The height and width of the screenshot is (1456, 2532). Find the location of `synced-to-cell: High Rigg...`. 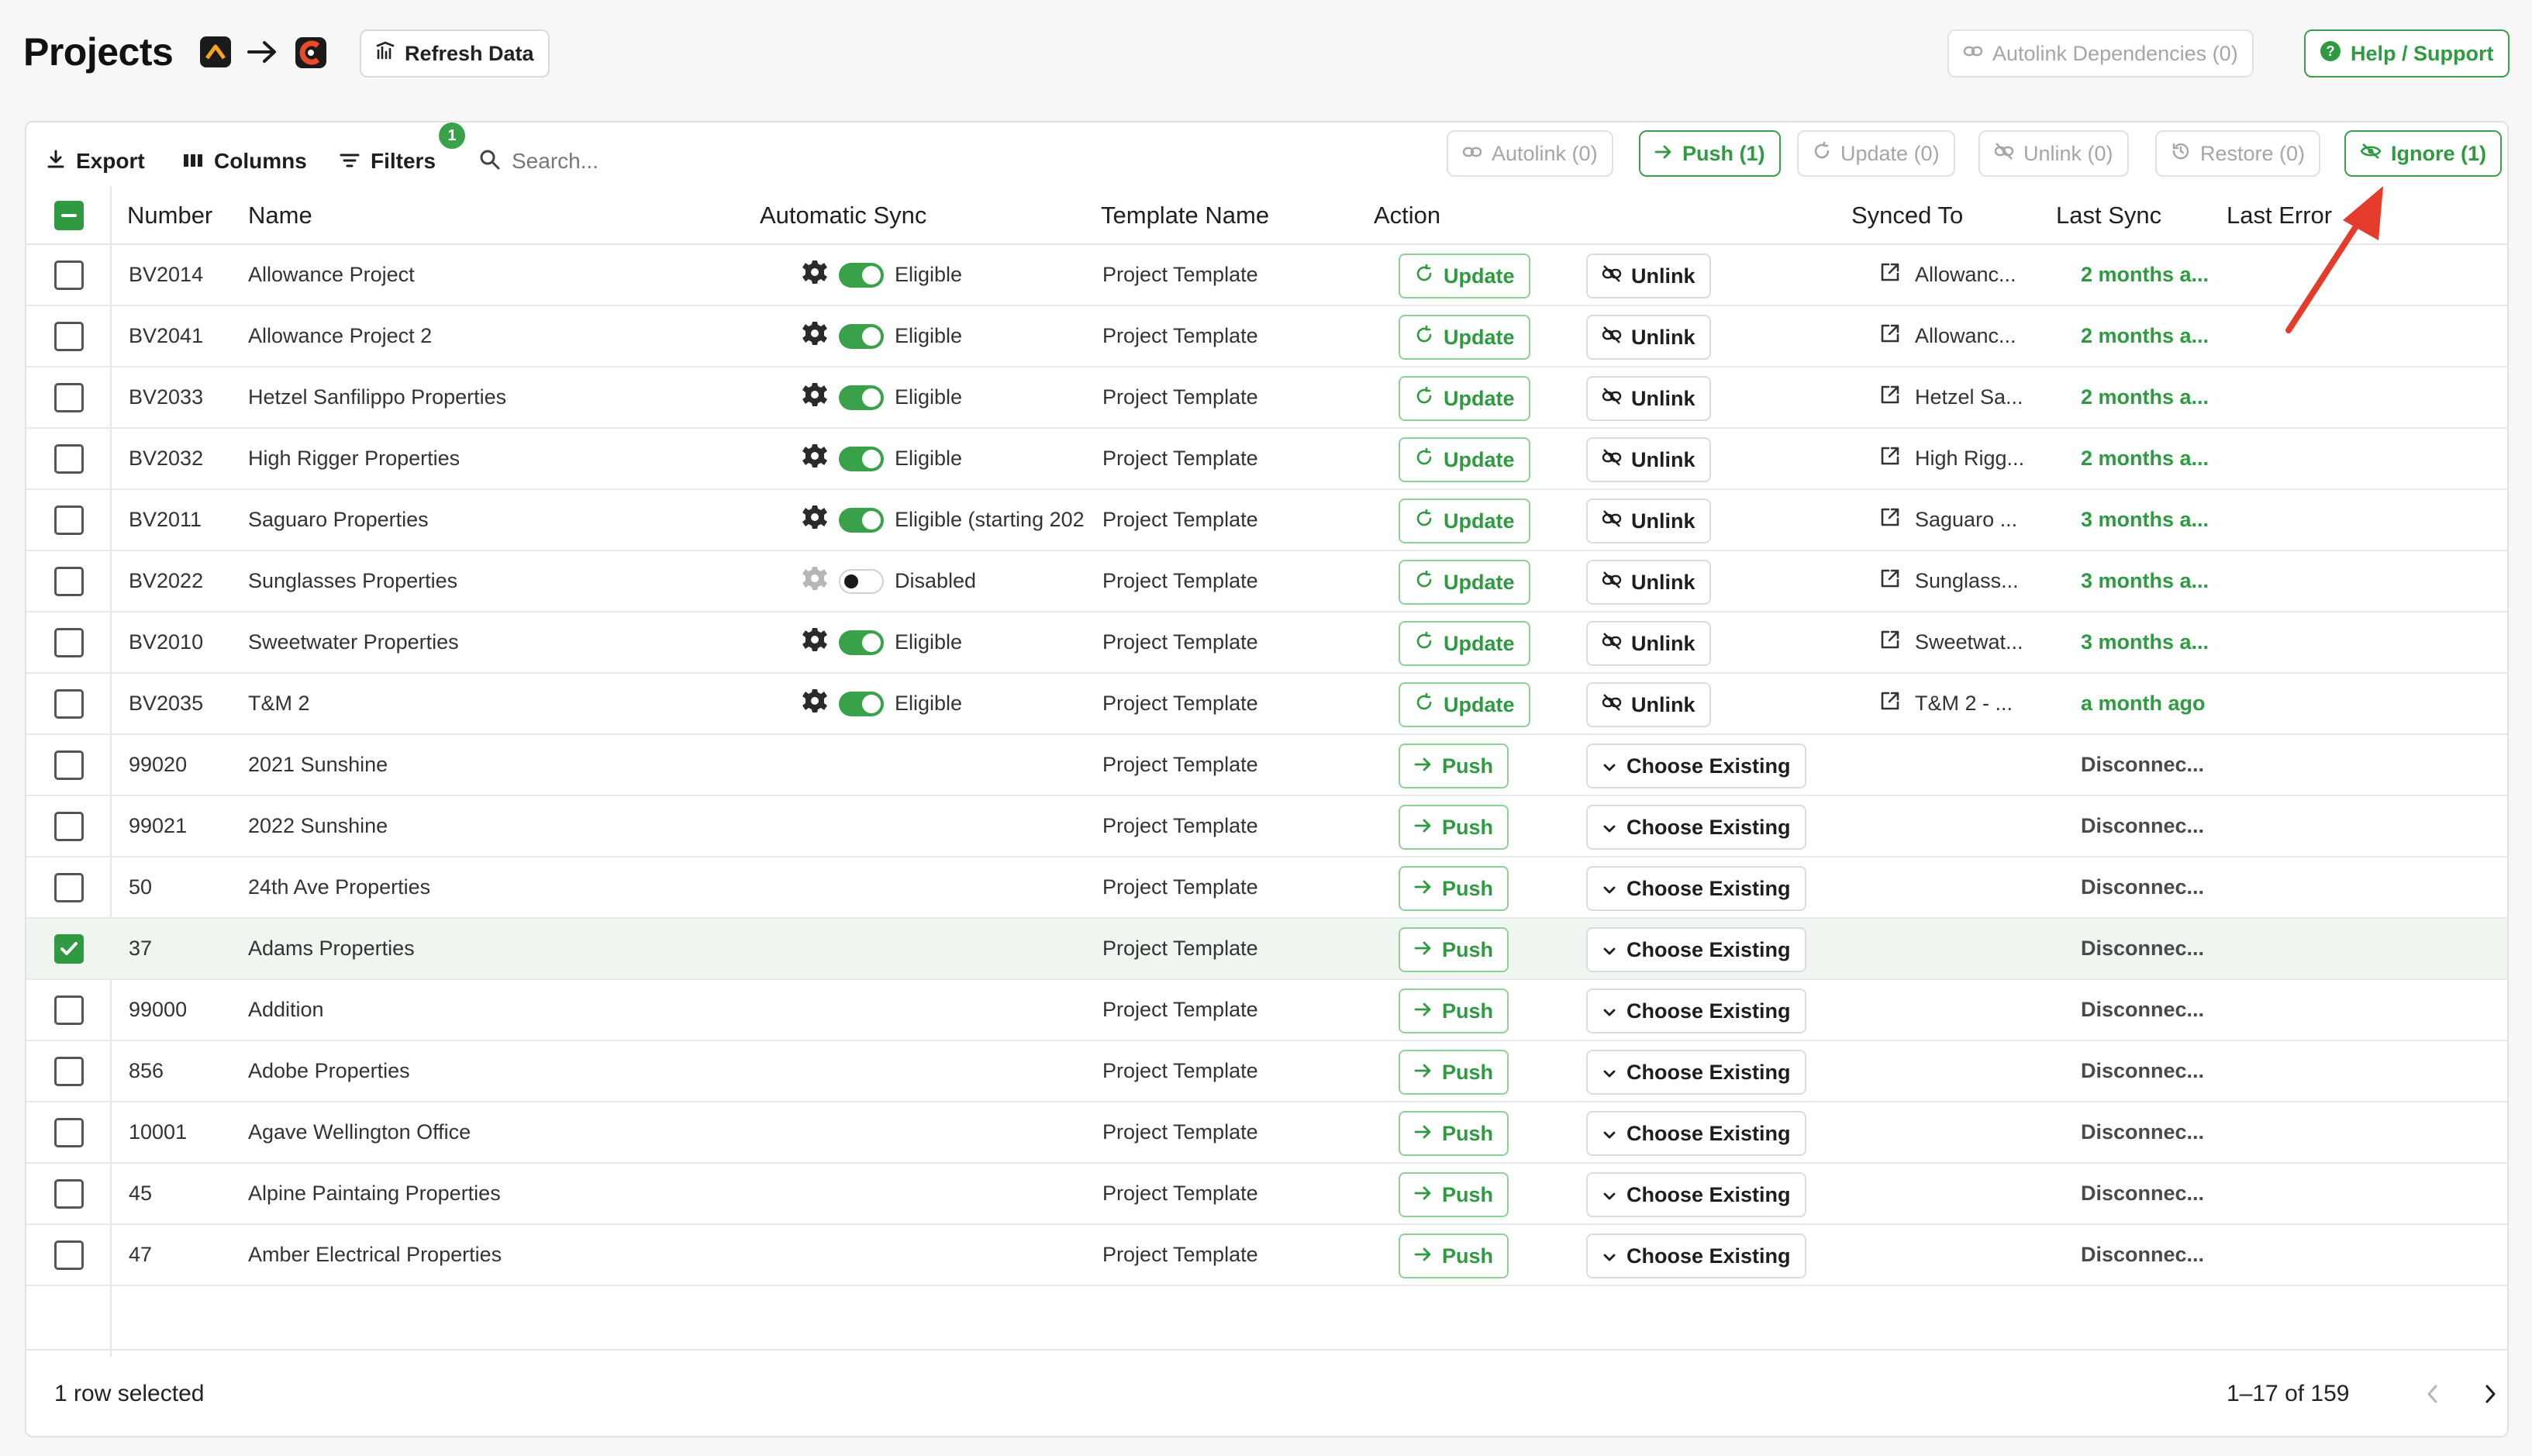

synced-to-cell: High Rigg... is located at coordinates (1951, 459).